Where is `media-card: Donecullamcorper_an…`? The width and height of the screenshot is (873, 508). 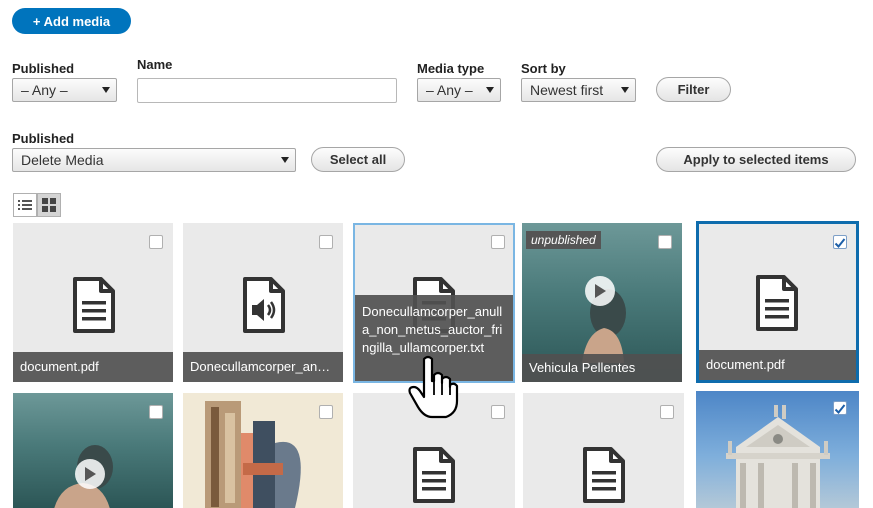 media-card: Donecullamcorper_an… is located at coordinates (263, 302).